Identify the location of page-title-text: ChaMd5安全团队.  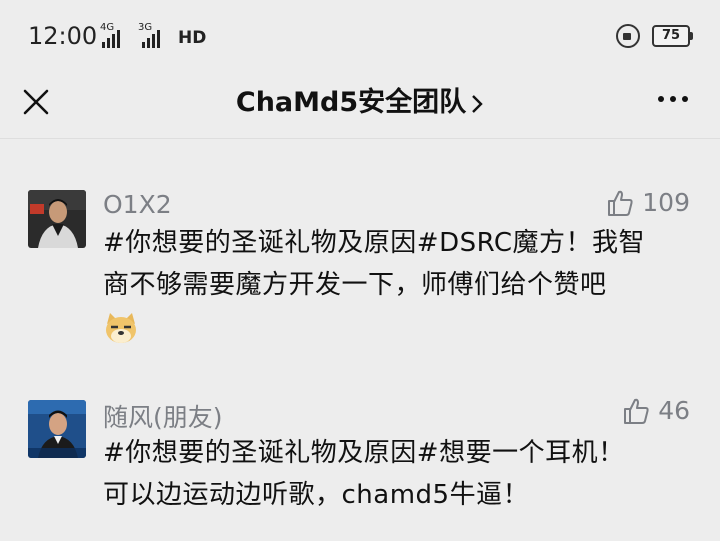
(351, 102).